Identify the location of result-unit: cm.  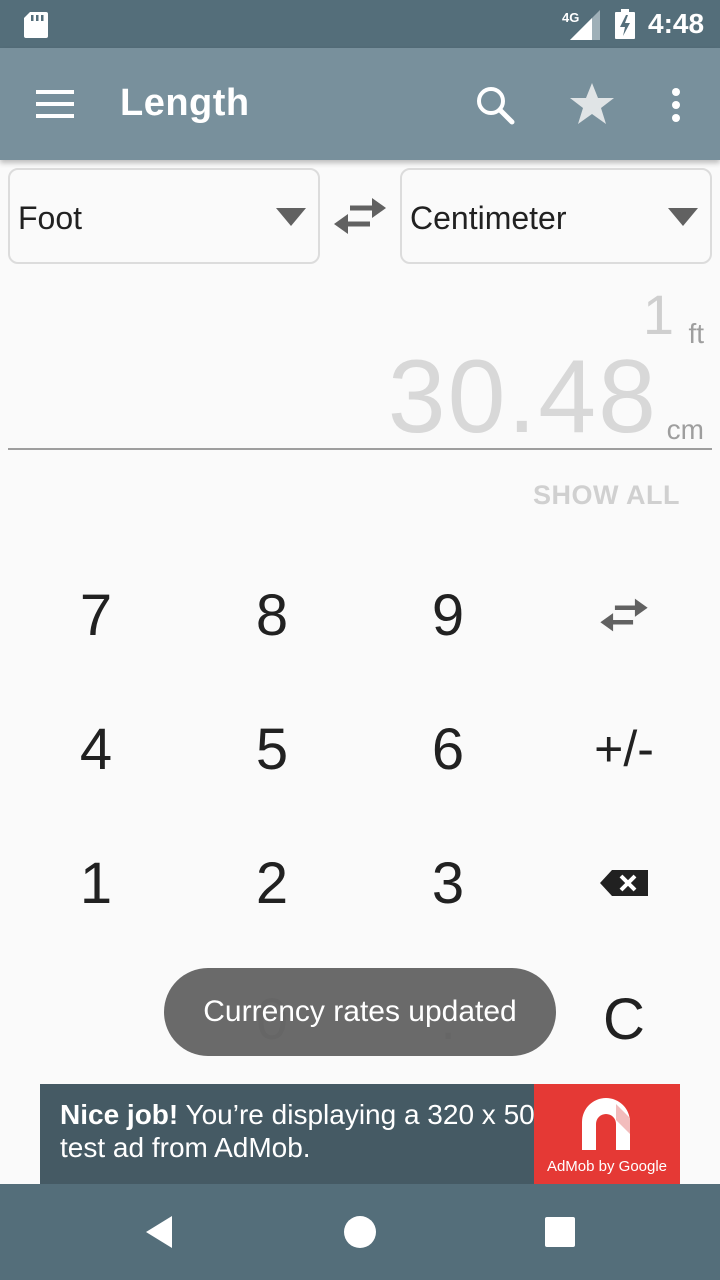
(685, 429).